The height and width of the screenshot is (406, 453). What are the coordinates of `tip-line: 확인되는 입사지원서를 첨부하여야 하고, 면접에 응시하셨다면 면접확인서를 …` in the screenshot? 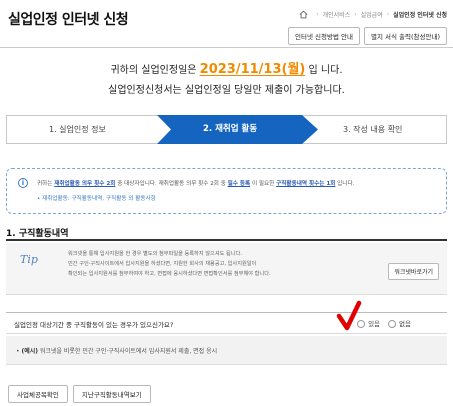 It's located at (169, 274).